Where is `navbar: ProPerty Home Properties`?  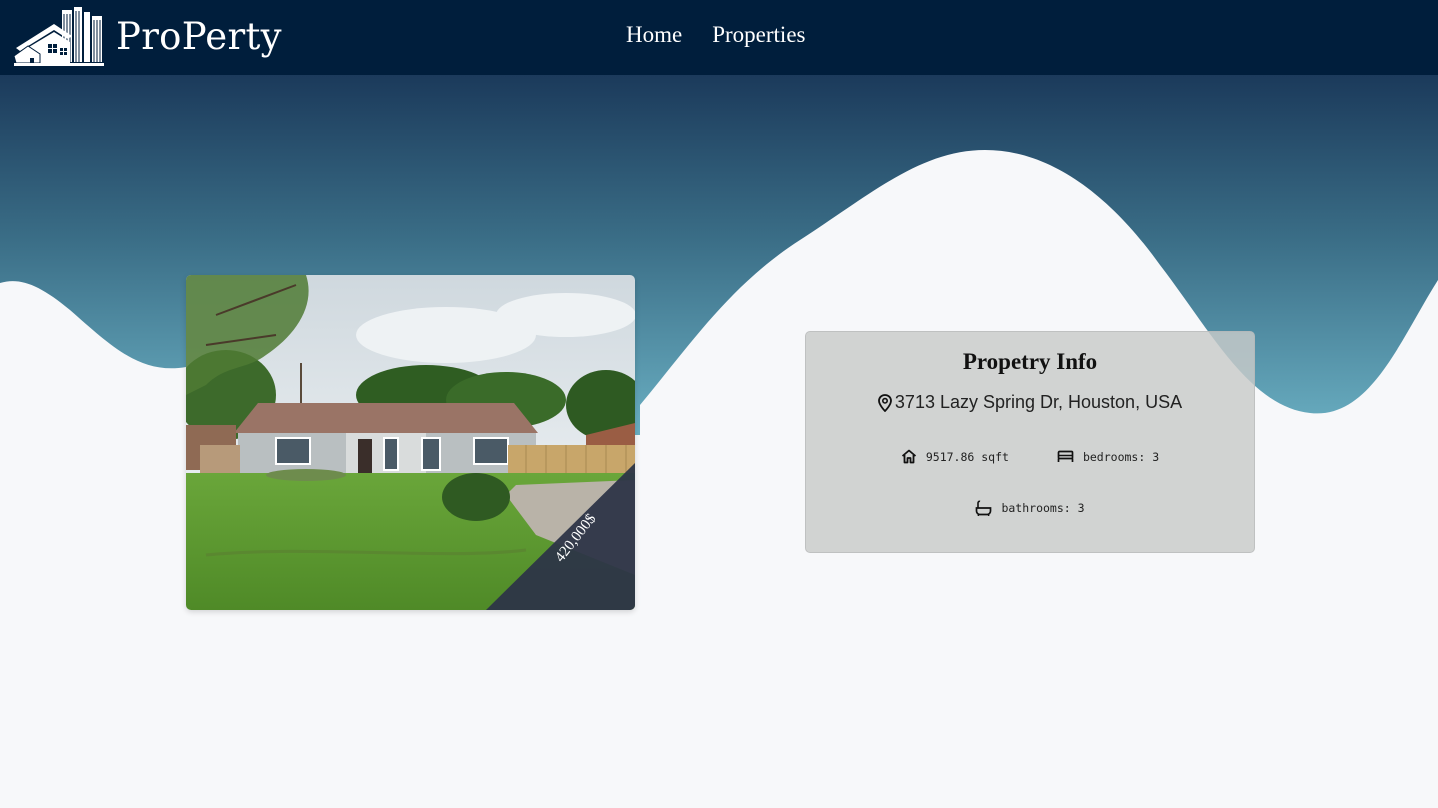
navbar: ProPerty Home Properties is located at coordinates (719, 37).